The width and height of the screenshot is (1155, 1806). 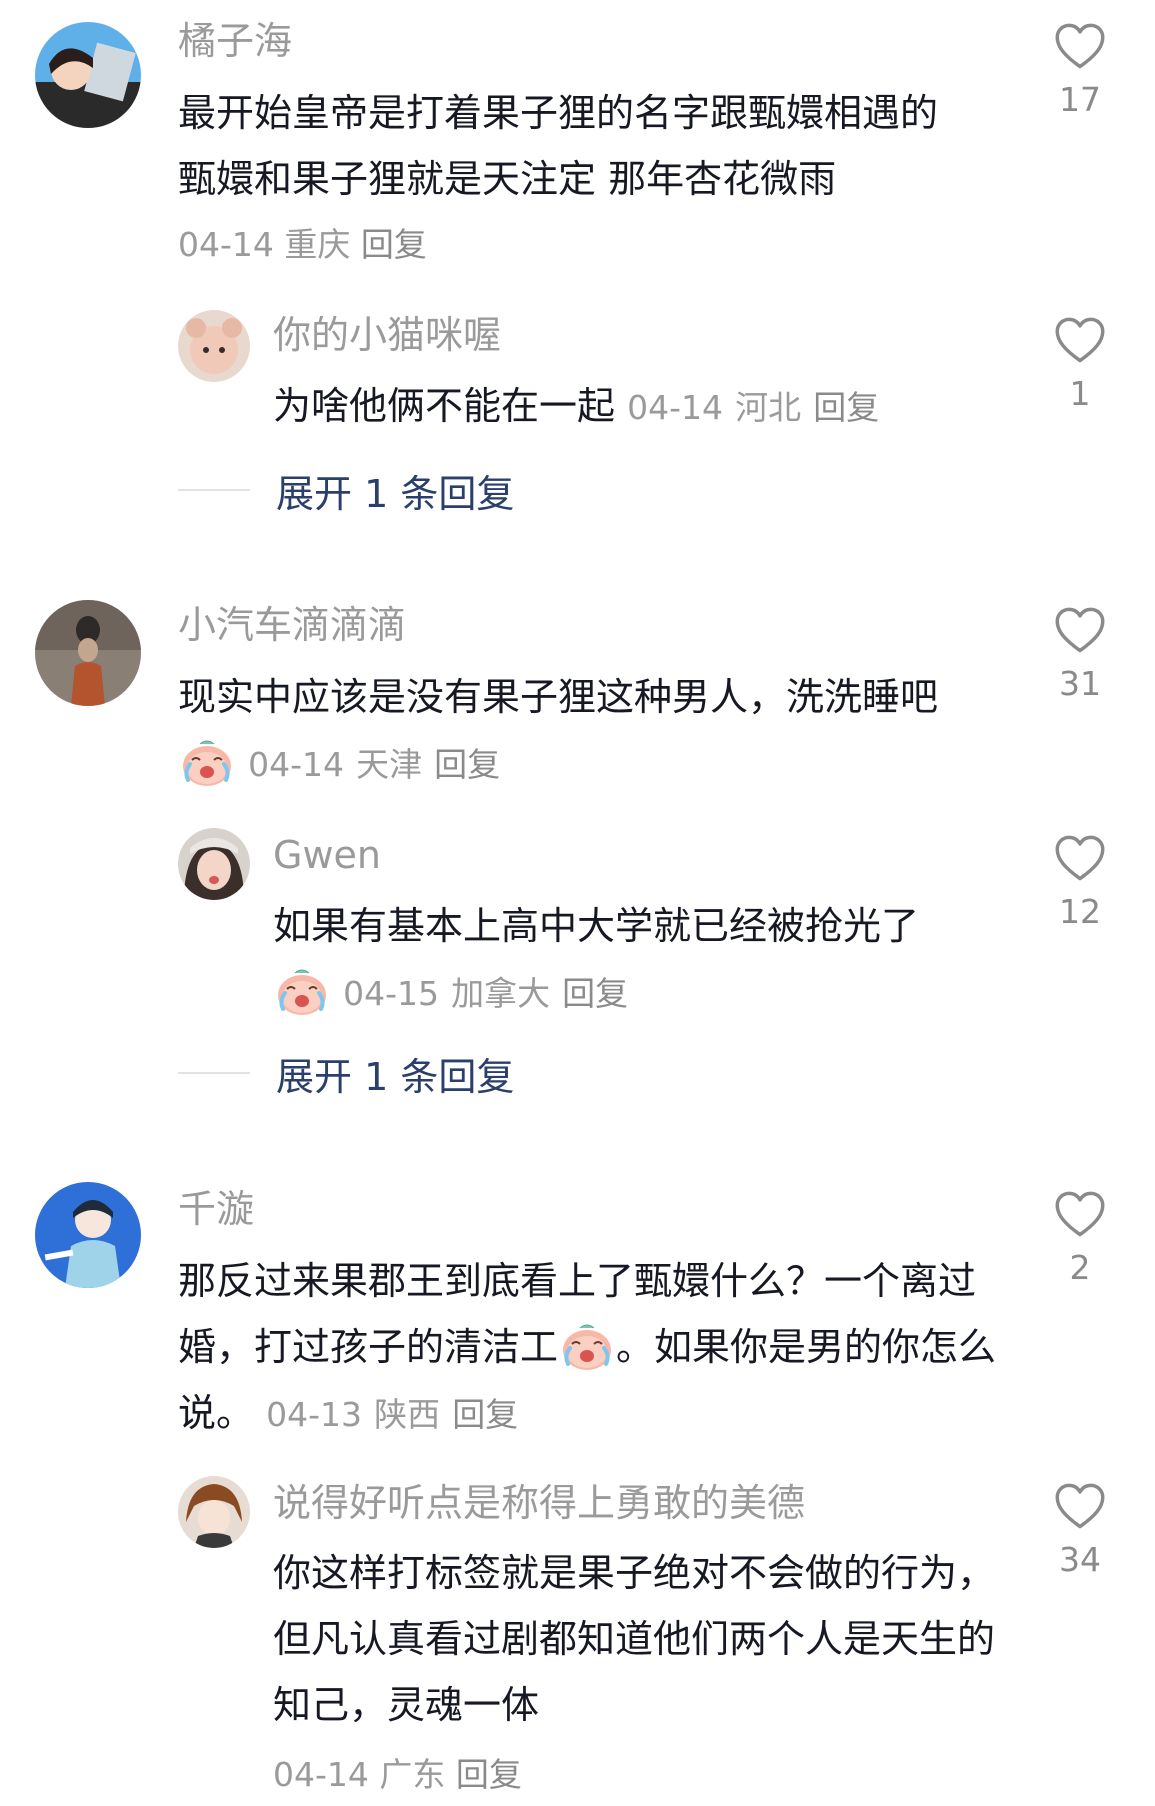 I want to click on comment-meta: 04-14 重庆 回复, so click(x=302, y=245).